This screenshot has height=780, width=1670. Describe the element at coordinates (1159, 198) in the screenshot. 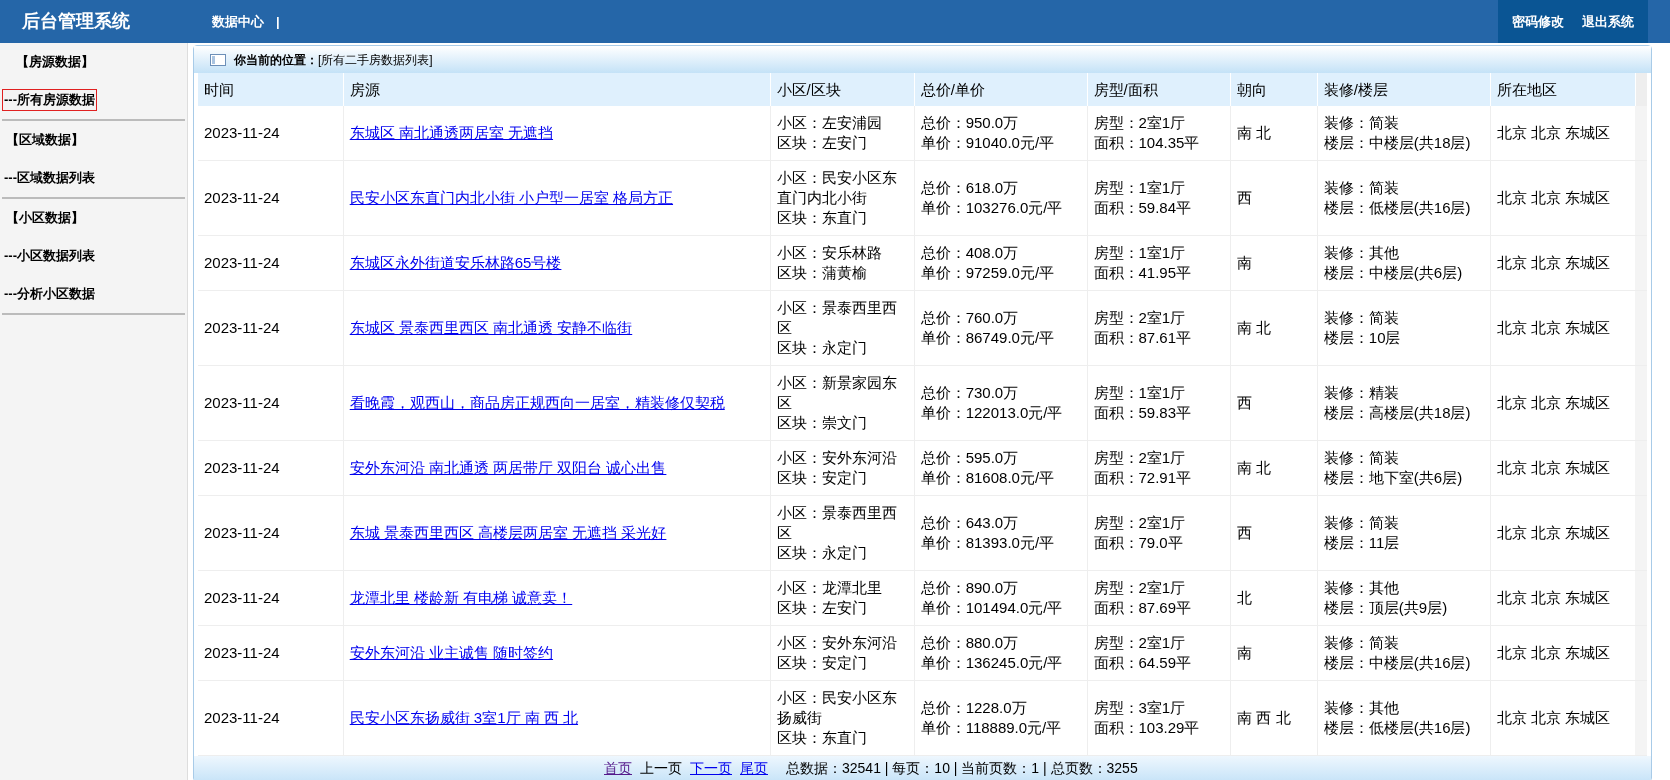

I see `table-cell: 房型：1室1厅 面积：59.84平` at that location.